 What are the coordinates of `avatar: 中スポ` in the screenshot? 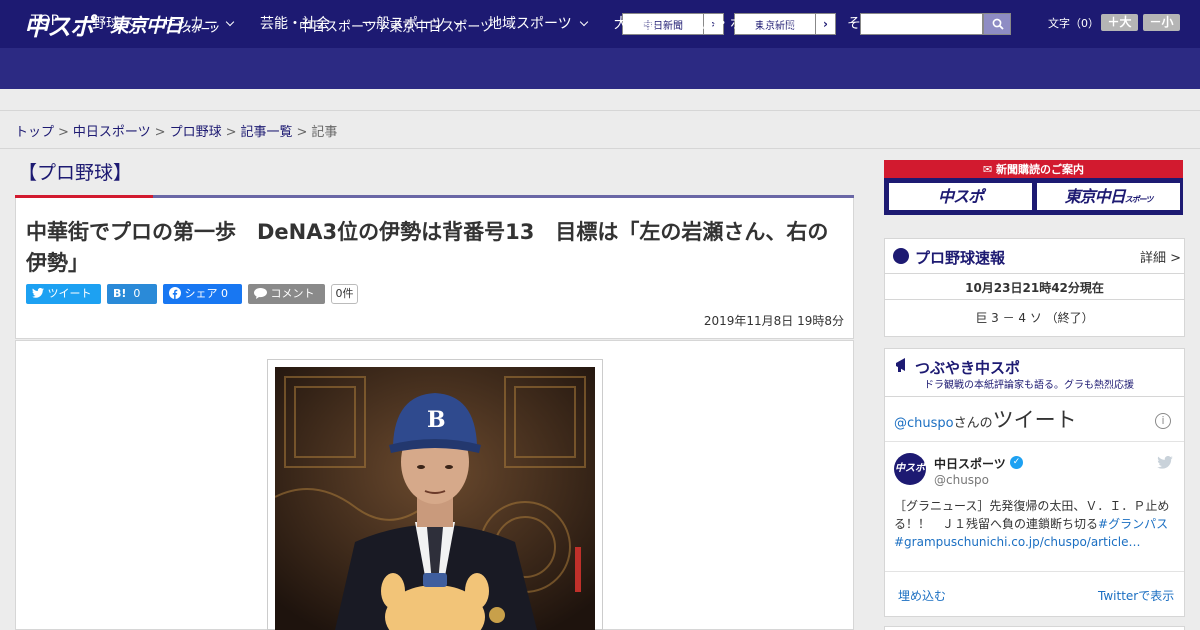 It's located at (910, 469).